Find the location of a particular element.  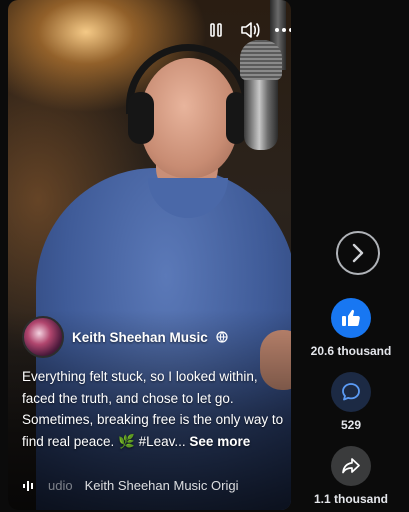

video-top-controls is located at coordinates (248, 30).